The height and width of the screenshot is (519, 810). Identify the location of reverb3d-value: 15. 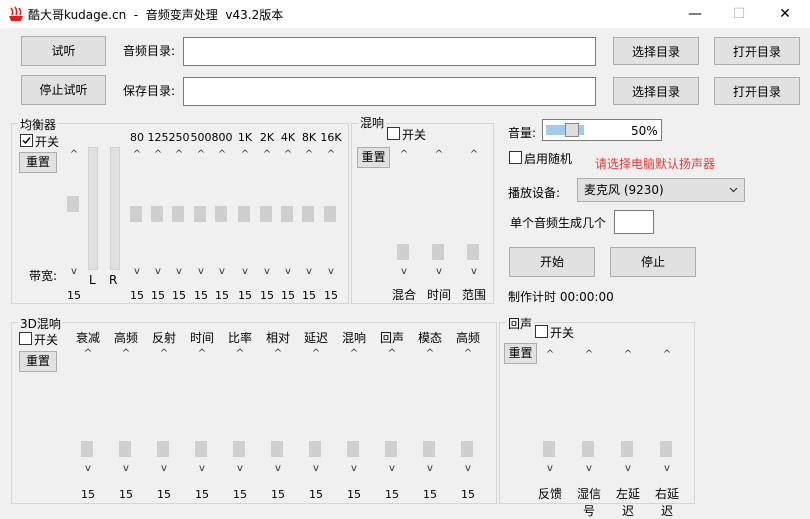
(354, 494).